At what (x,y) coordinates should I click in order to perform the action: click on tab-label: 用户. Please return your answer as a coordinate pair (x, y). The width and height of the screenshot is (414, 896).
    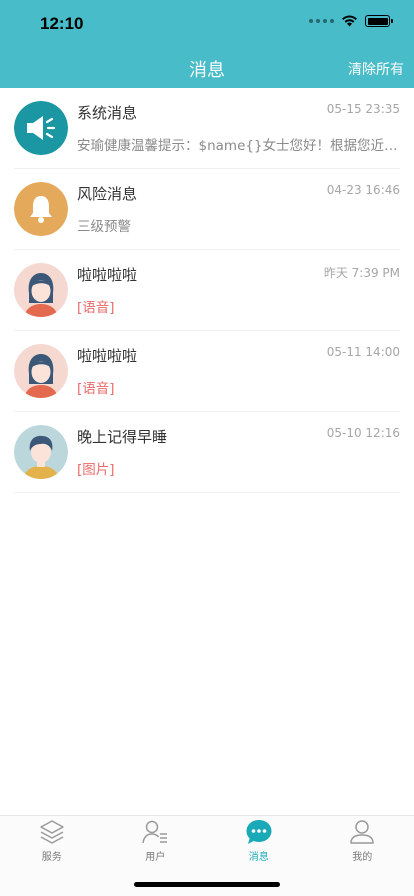
    Looking at the image, I should click on (155, 857).